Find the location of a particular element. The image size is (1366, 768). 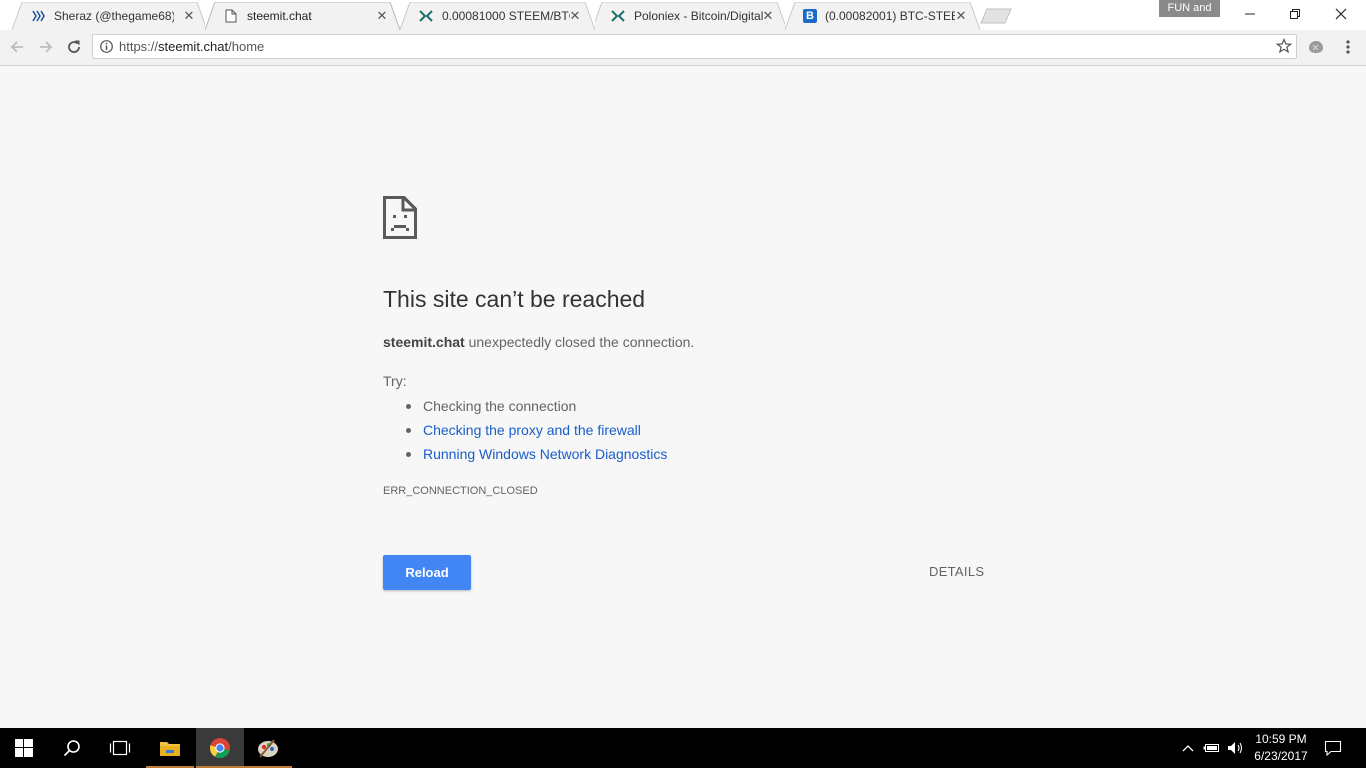

back-icon is located at coordinates (17, 47).